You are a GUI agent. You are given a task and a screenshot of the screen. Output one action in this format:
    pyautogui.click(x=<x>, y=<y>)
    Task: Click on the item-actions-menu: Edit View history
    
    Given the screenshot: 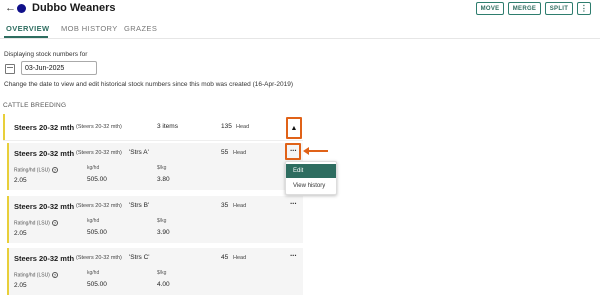 What is the action you would take?
    pyautogui.click(x=311, y=178)
    